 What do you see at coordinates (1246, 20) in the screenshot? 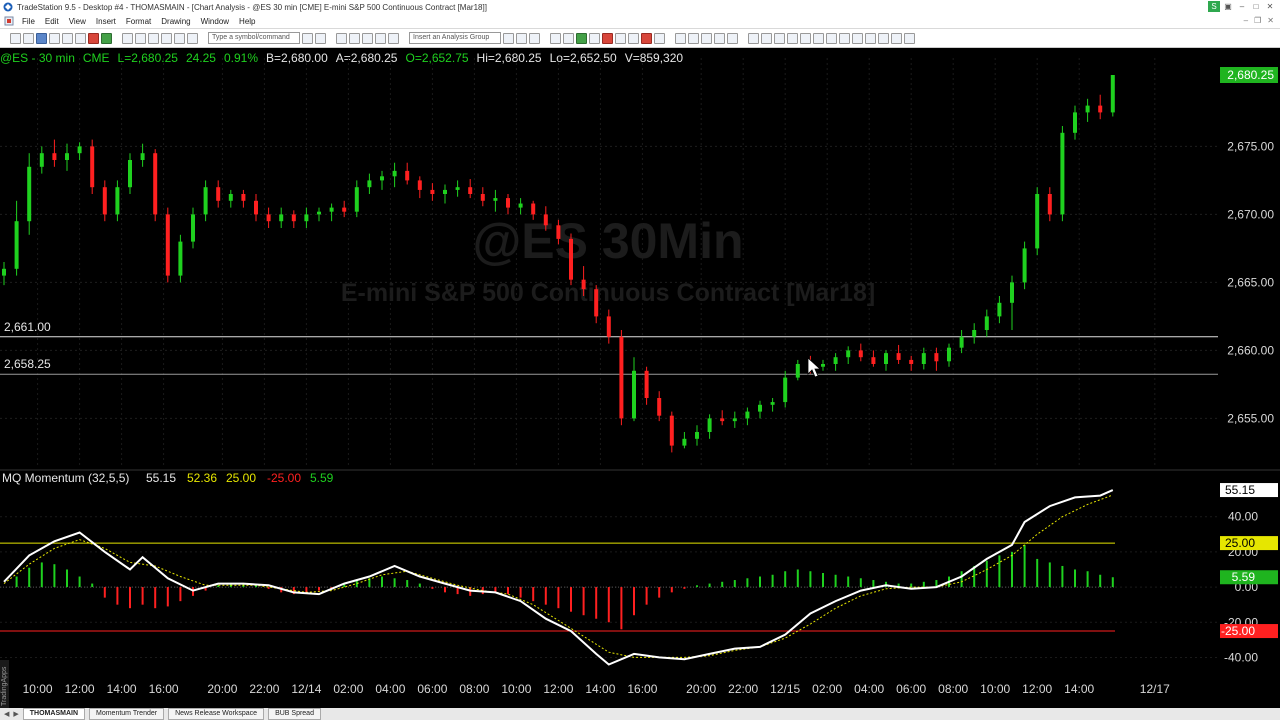
I see `doc-minimize-button: –` at bounding box center [1246, 20].